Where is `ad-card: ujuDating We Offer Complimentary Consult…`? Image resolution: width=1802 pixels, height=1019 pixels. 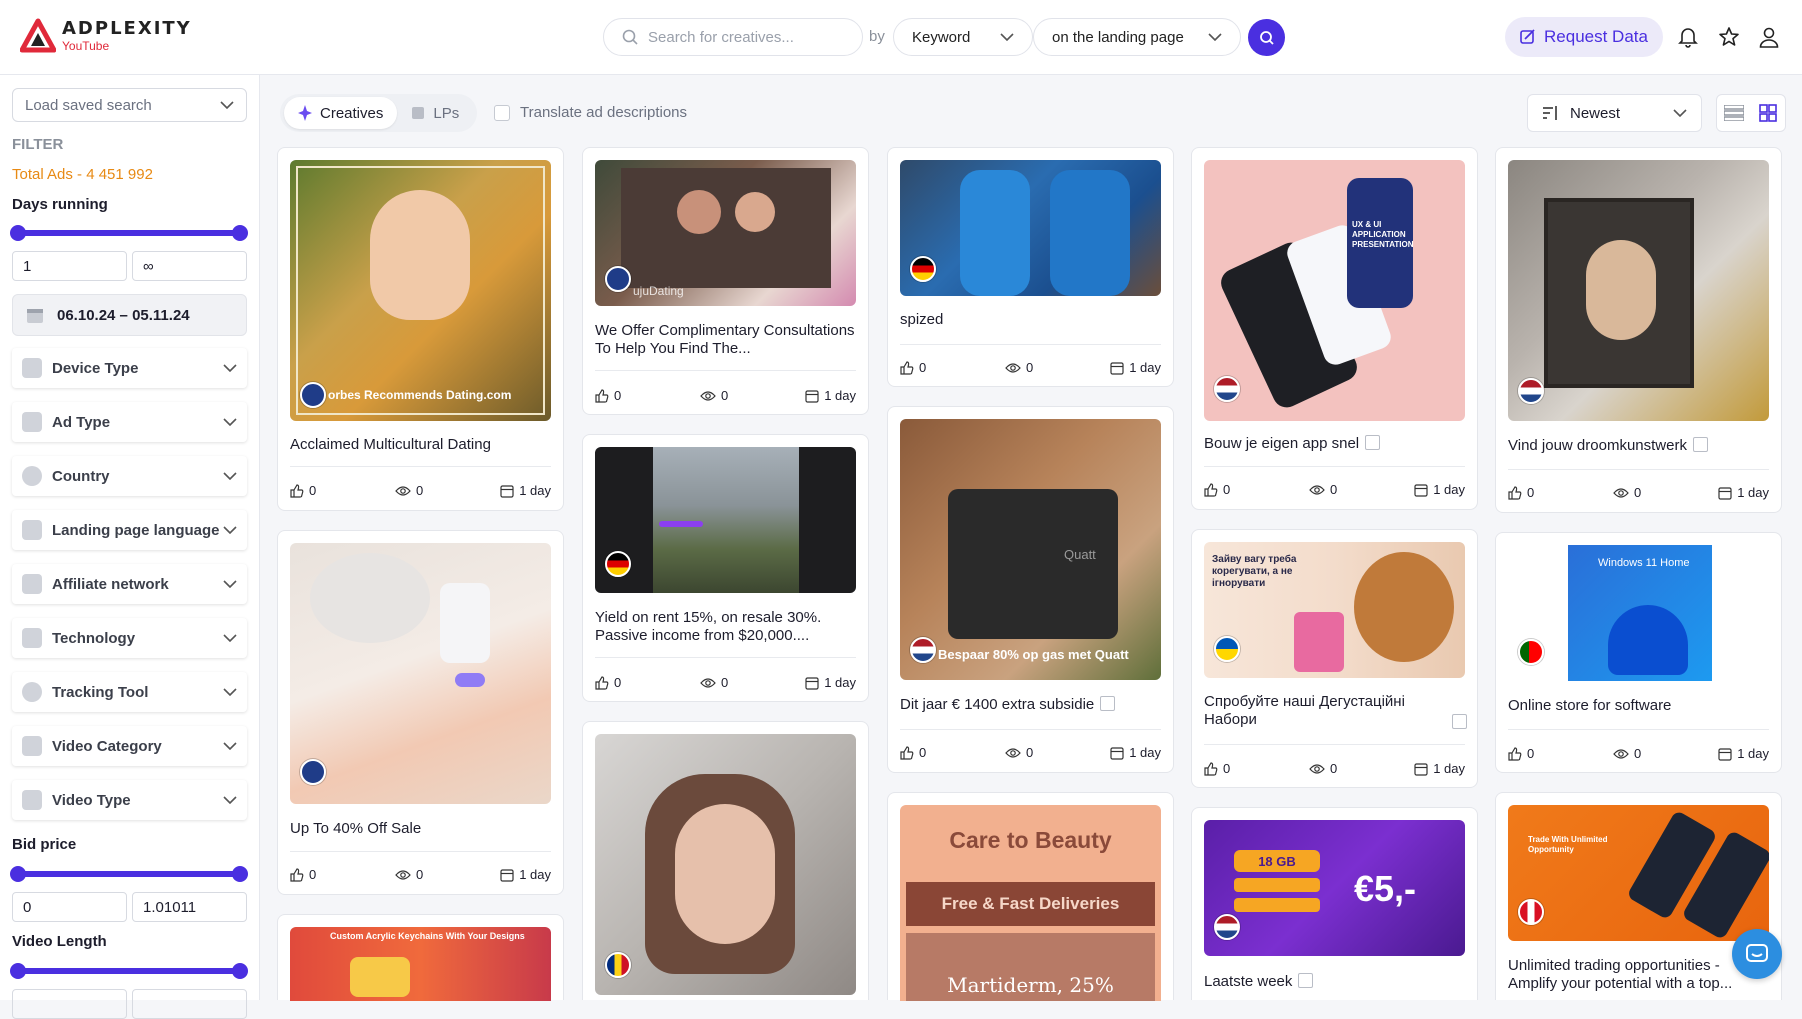 ad-card: ujuDating We Offer Complimentary Consult… is located at coordinates (725, 281).